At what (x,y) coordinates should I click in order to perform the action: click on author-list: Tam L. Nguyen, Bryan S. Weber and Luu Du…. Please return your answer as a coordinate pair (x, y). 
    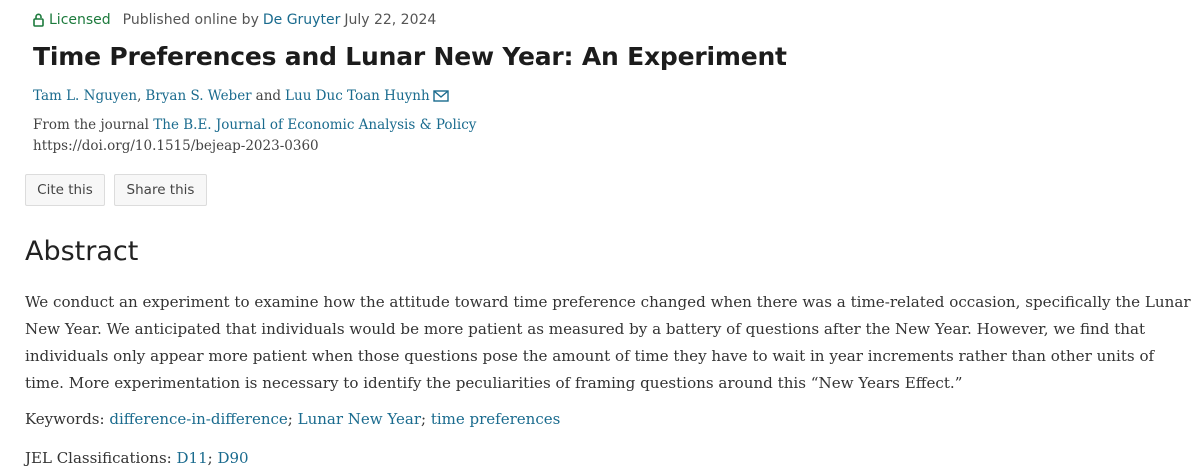
    Looking at the image, I should click on (241, 96).